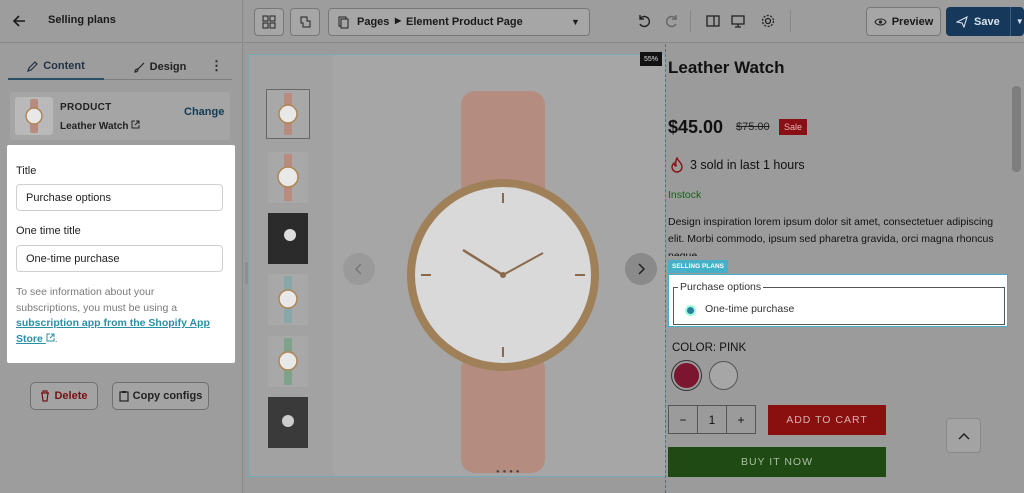 This screenshot has height=493, width=1024. I want to click on send-icon, so click(962, 21).